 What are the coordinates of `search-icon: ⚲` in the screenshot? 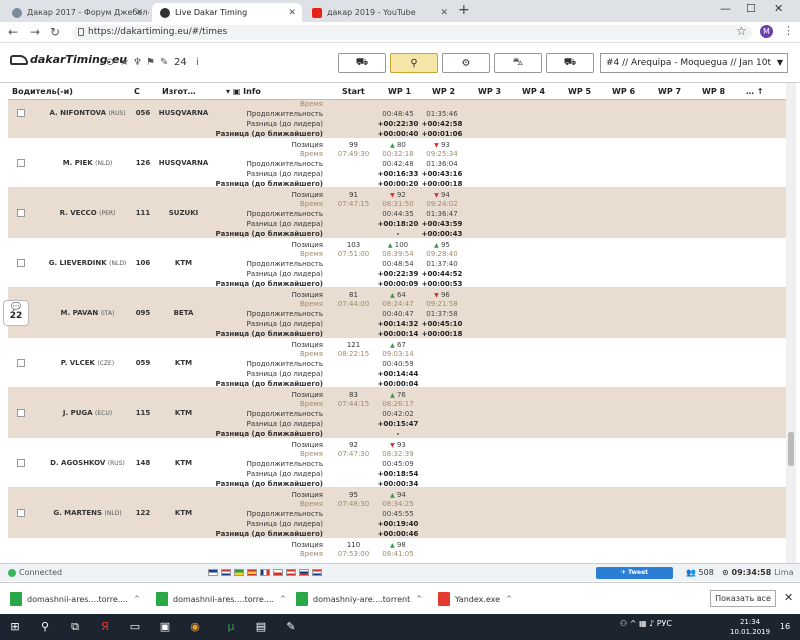 It's located at (45, 627).